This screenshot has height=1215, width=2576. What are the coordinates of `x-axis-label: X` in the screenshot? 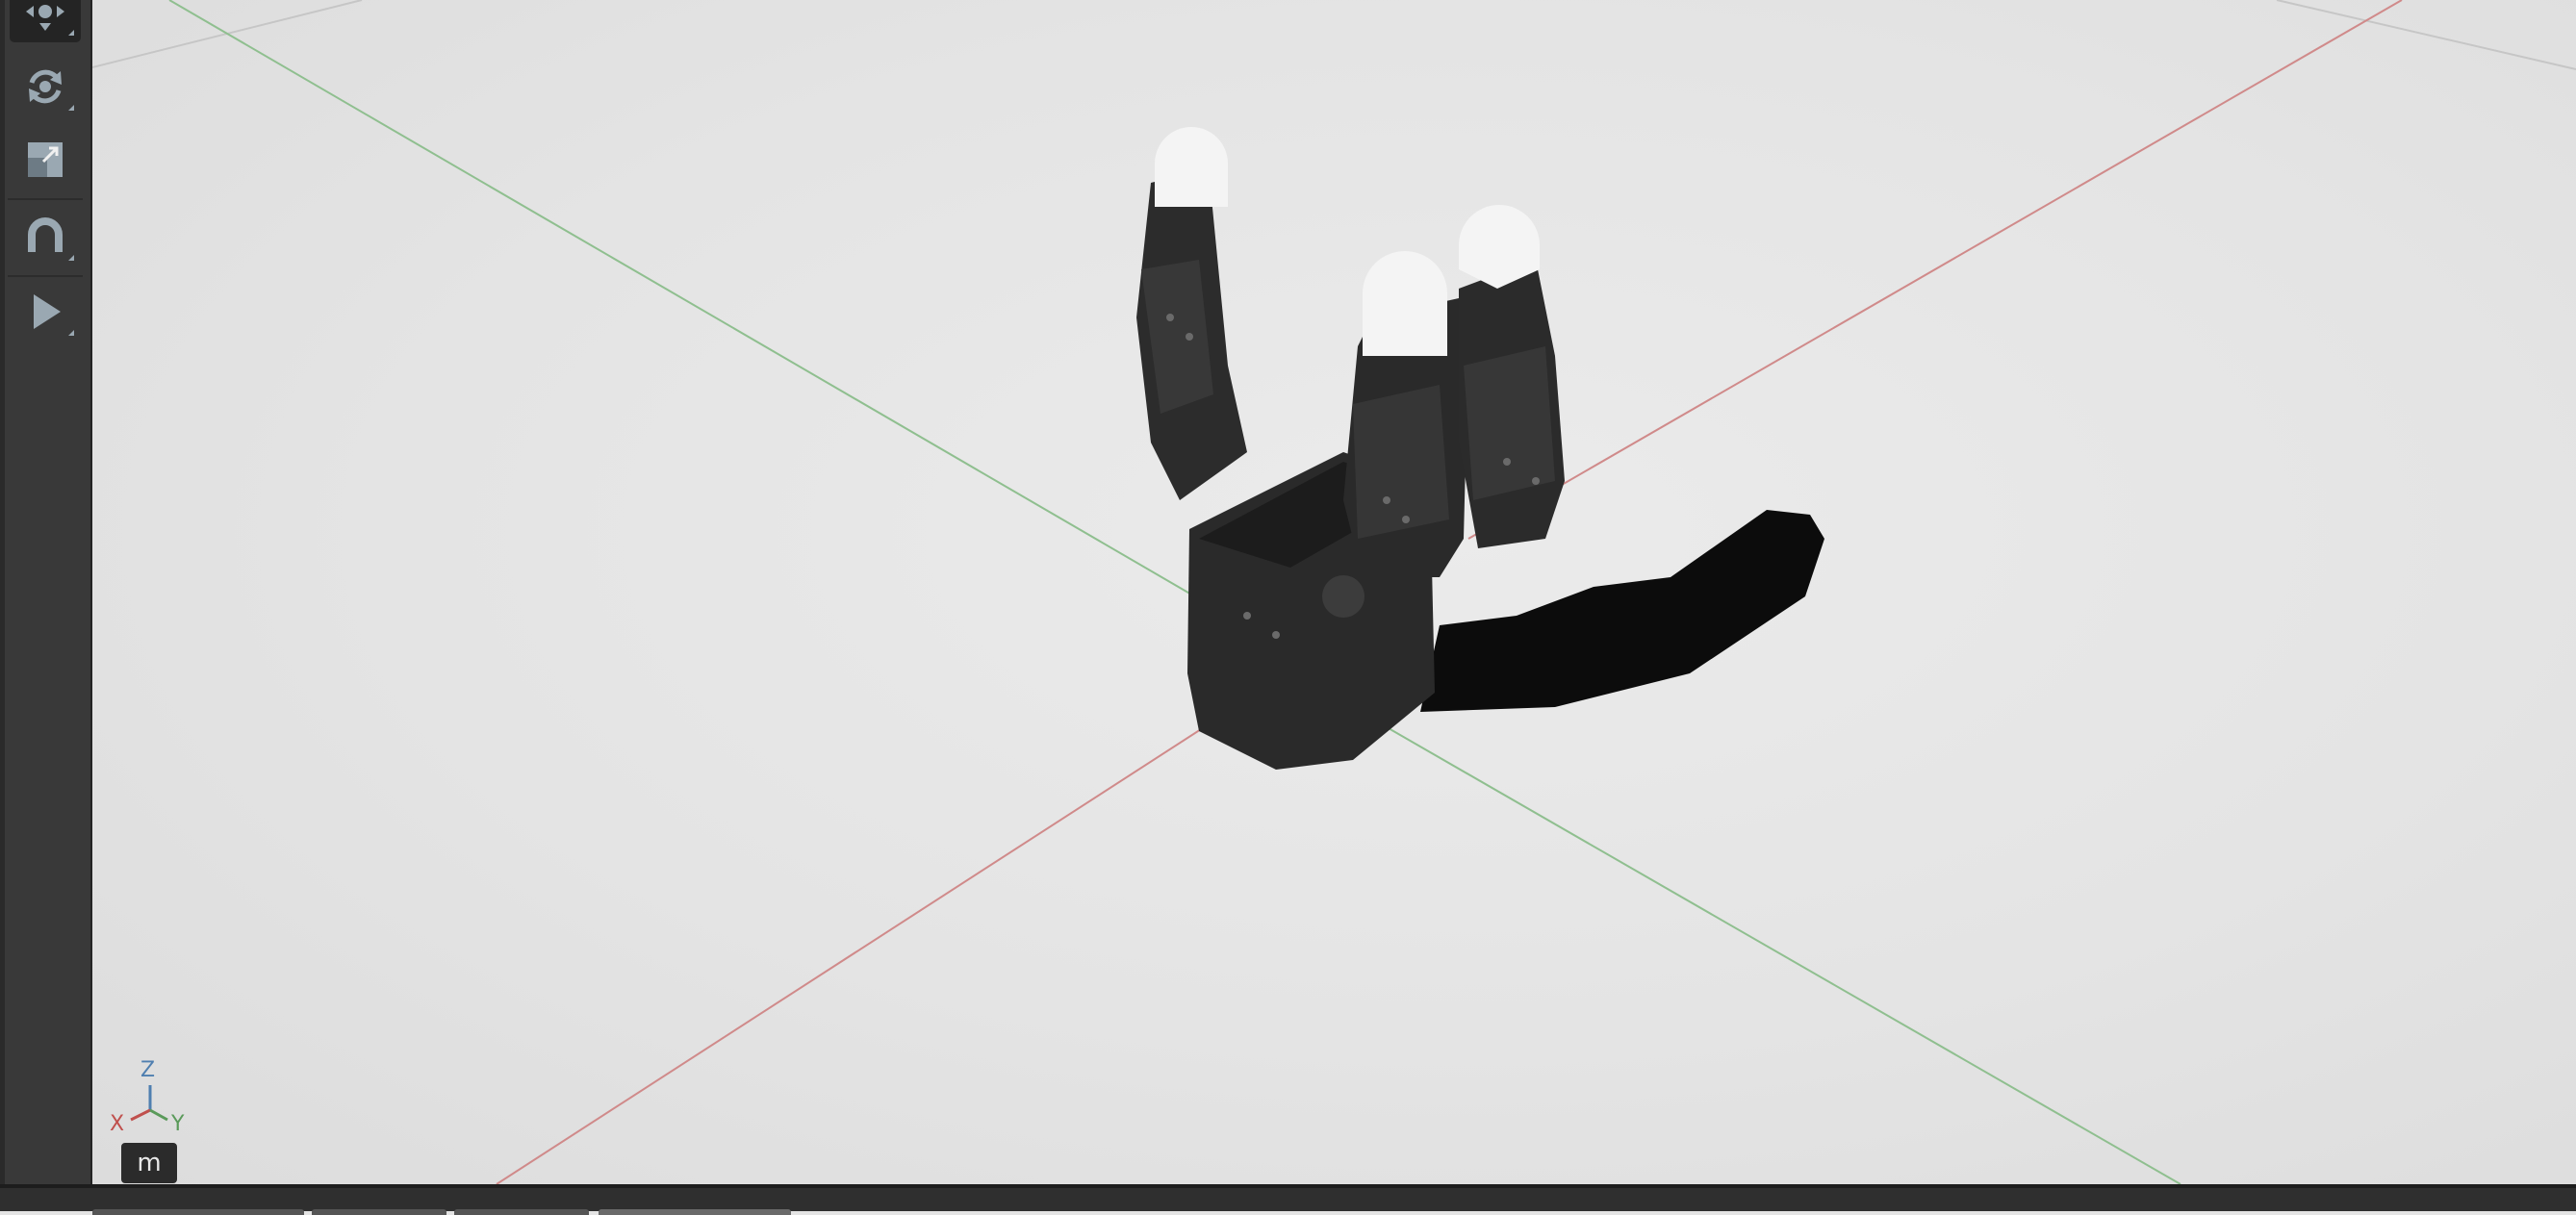 It's located at (117, 1124).